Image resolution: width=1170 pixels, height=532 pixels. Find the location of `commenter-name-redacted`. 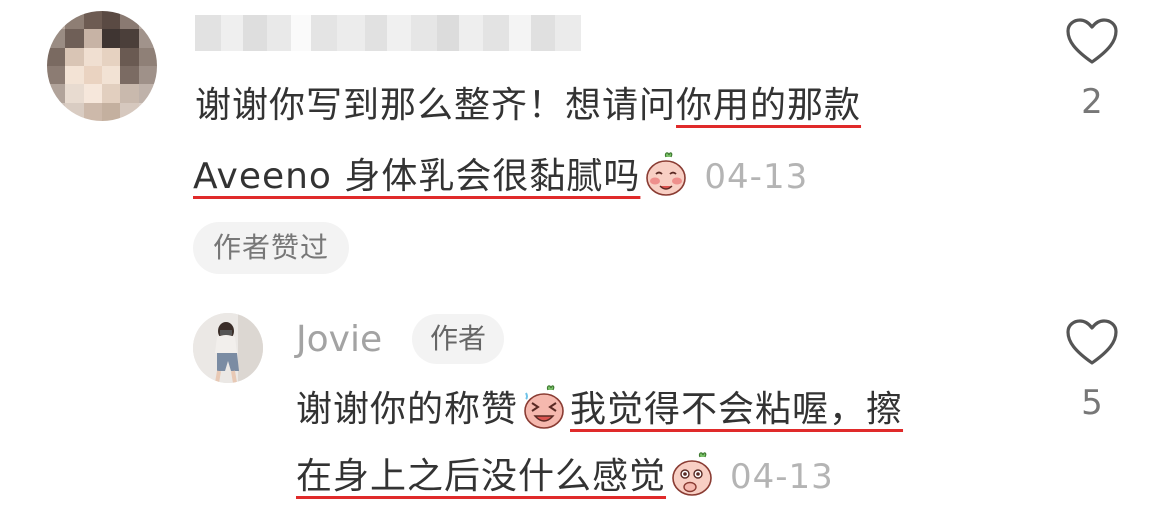

commenter-name-redacted is located at coordinates (388, 33).